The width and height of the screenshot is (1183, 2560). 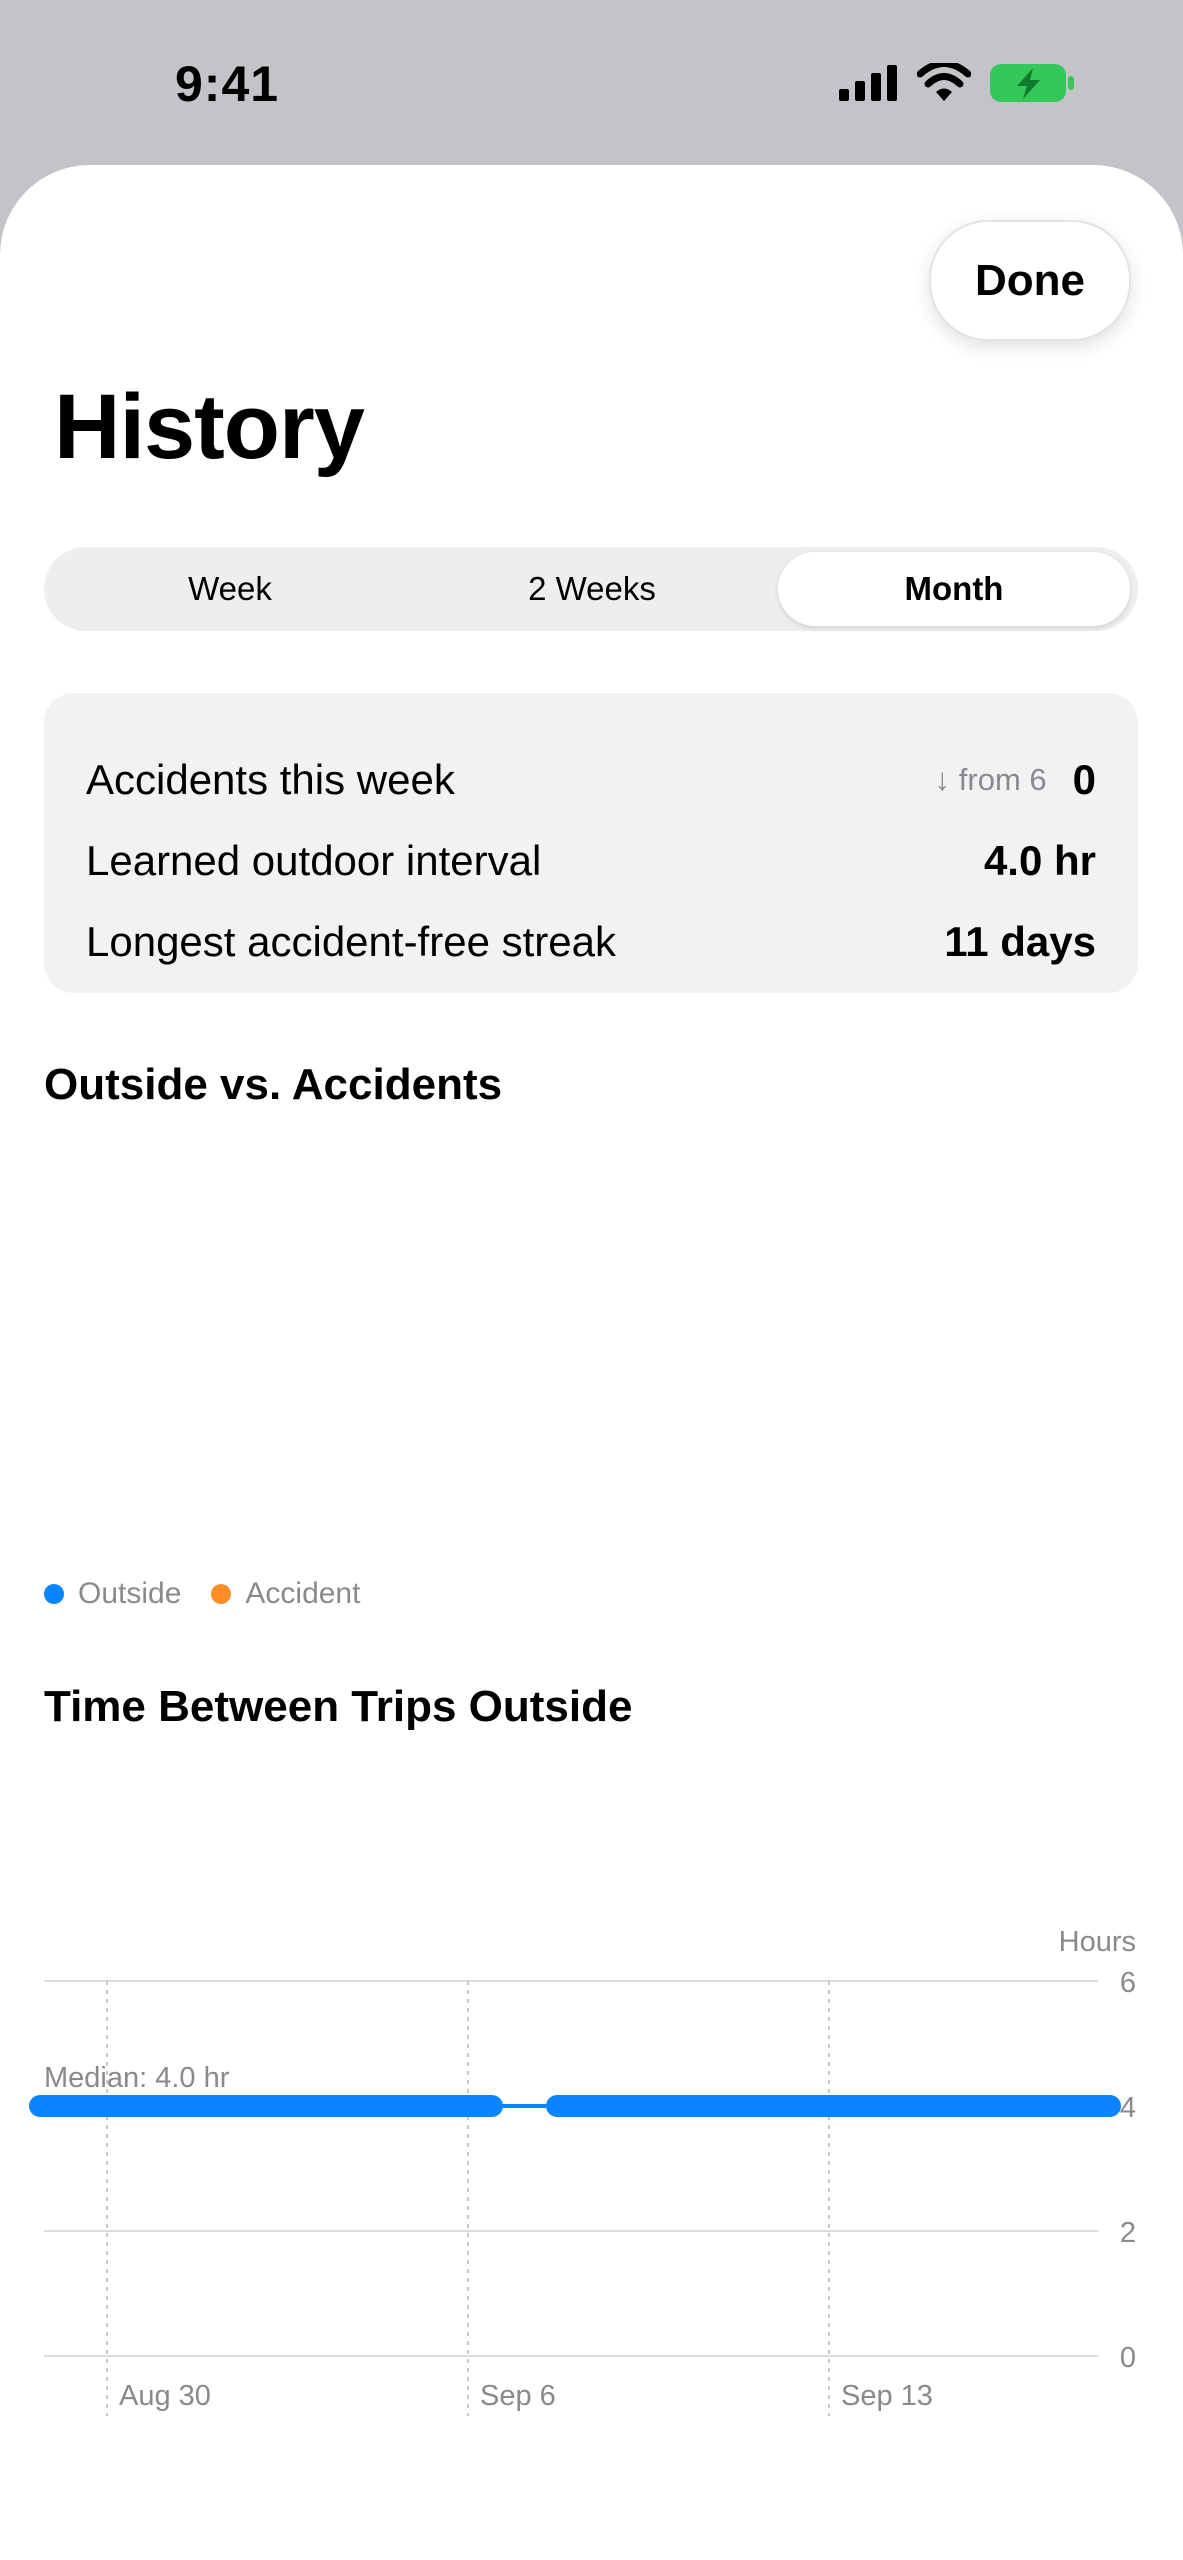 I want to click on chart-legend: Outside Accident, so click(x=217, y=1594).